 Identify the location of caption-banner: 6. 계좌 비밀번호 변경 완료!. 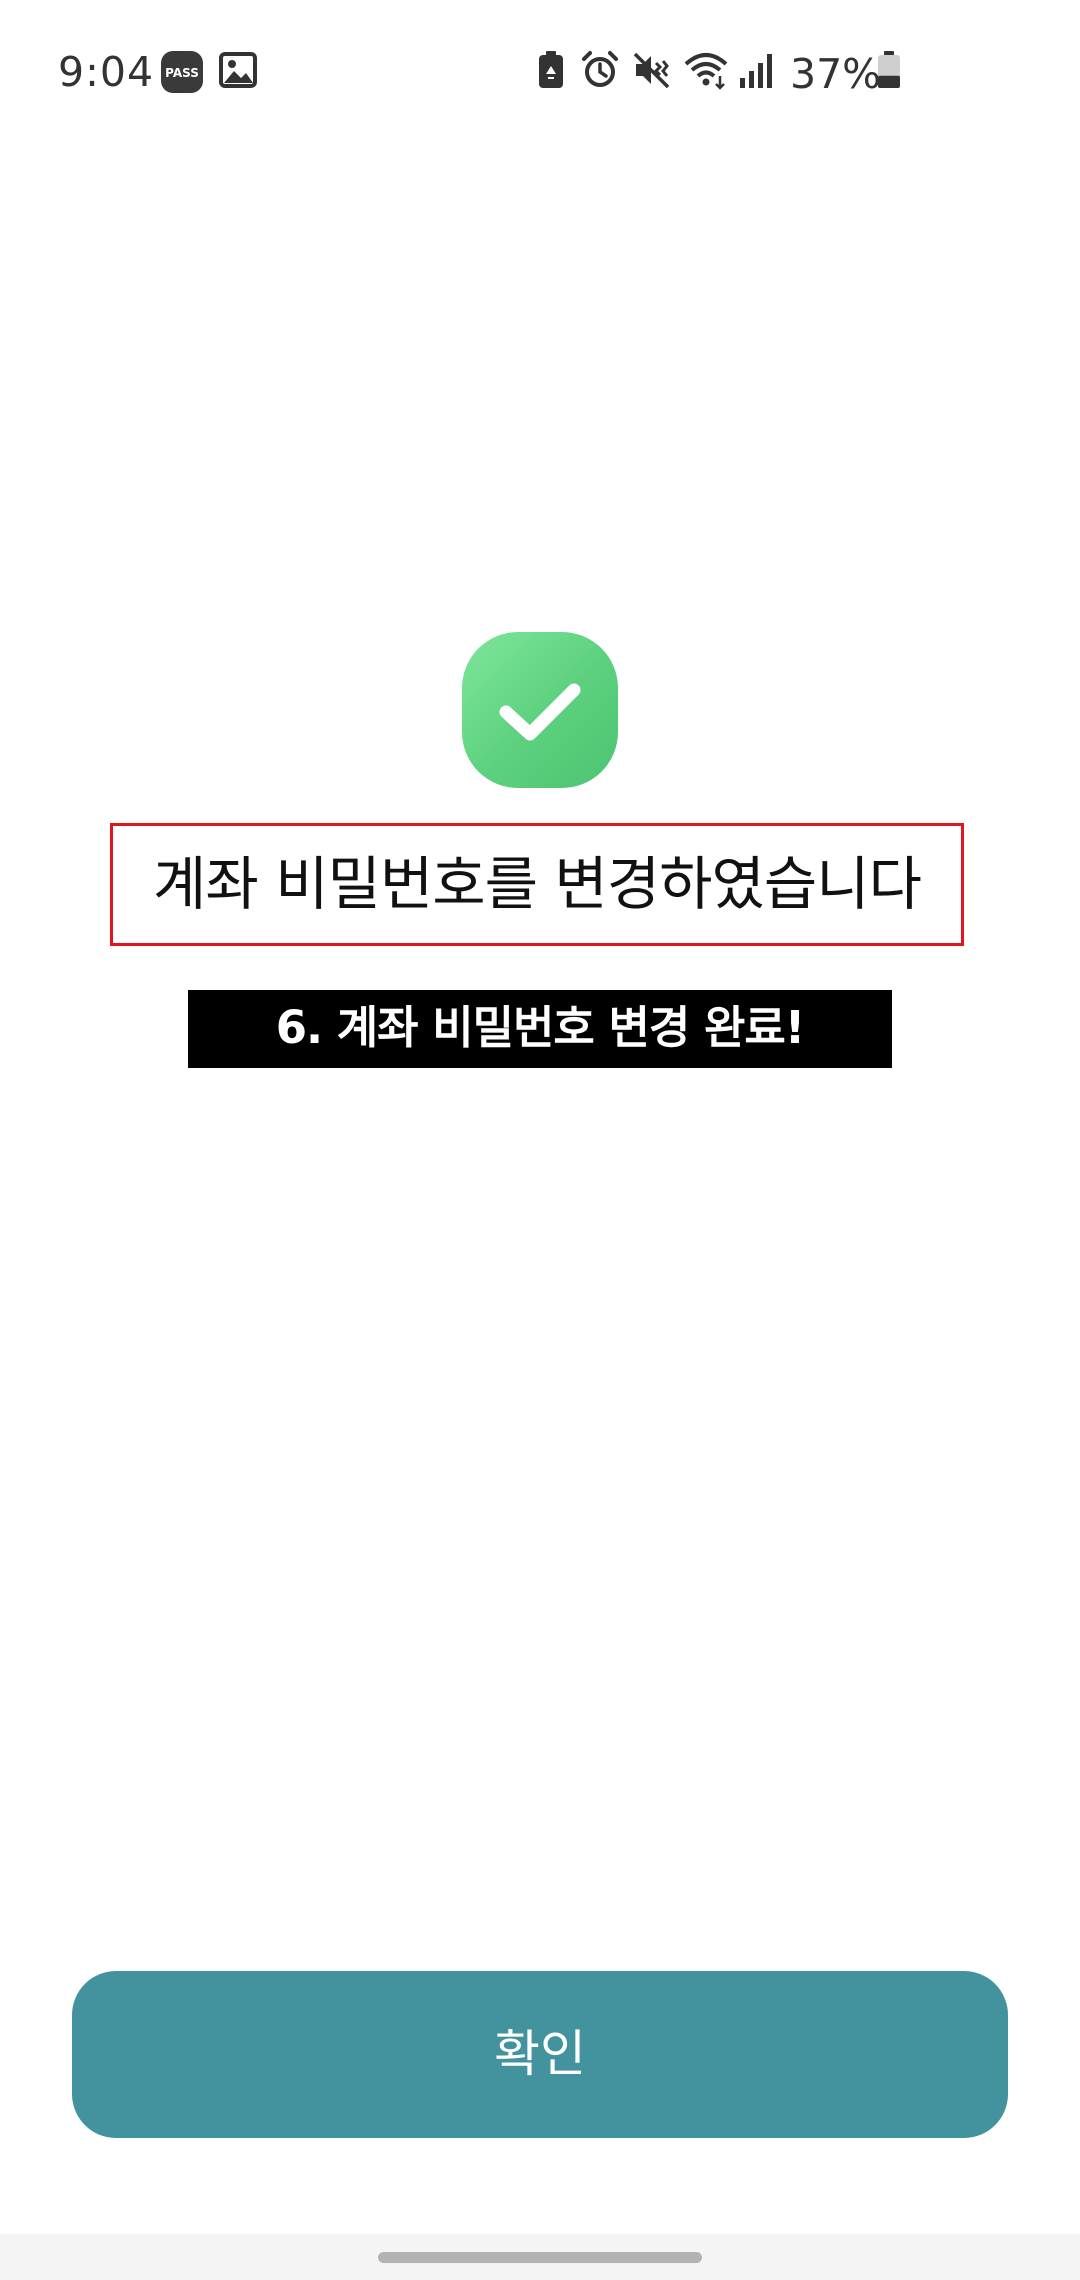
(540, 1029).